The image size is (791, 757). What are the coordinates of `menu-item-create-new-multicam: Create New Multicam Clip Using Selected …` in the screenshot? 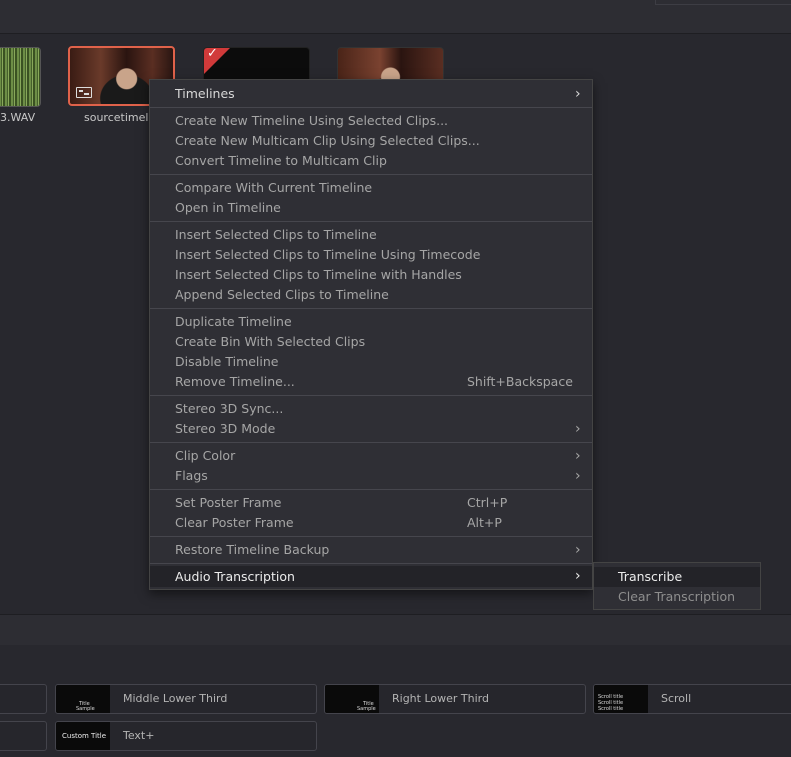 It's located at (371, 141).